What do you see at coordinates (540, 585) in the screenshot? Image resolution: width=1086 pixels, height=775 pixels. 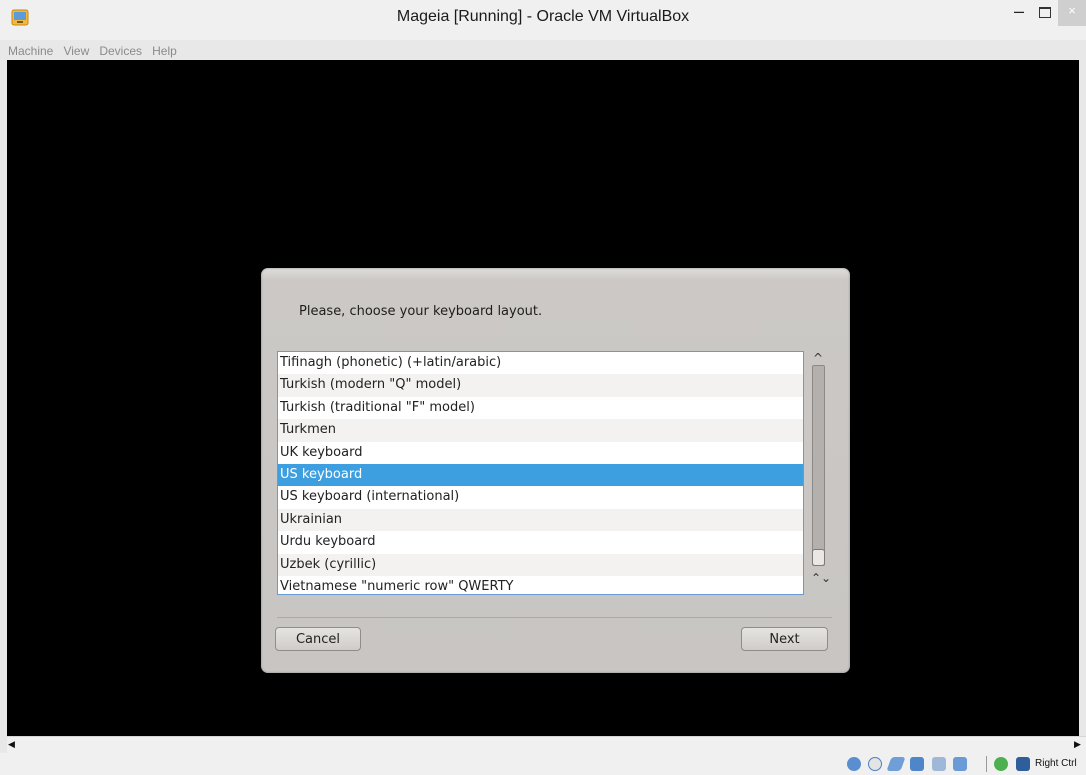 I see `list-item: Vietnamese "numeric row" QWERTY` at bounding box center [540, 585].